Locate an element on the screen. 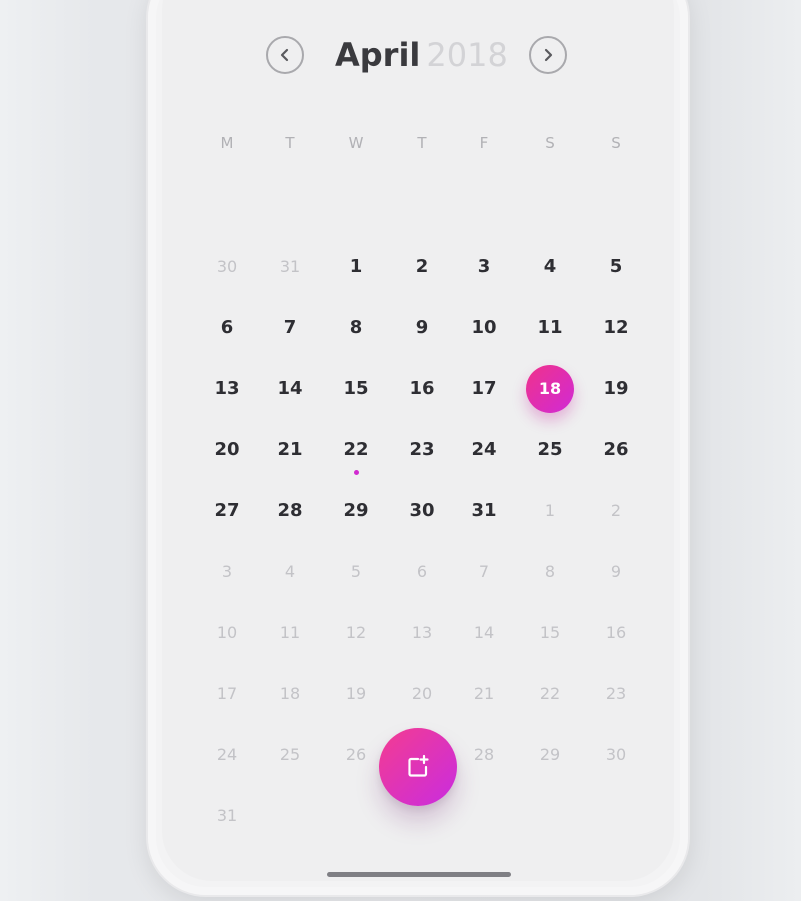 This screenshot has height=901, width=801. selected-day: 18 is located at coordinates (550, 389).